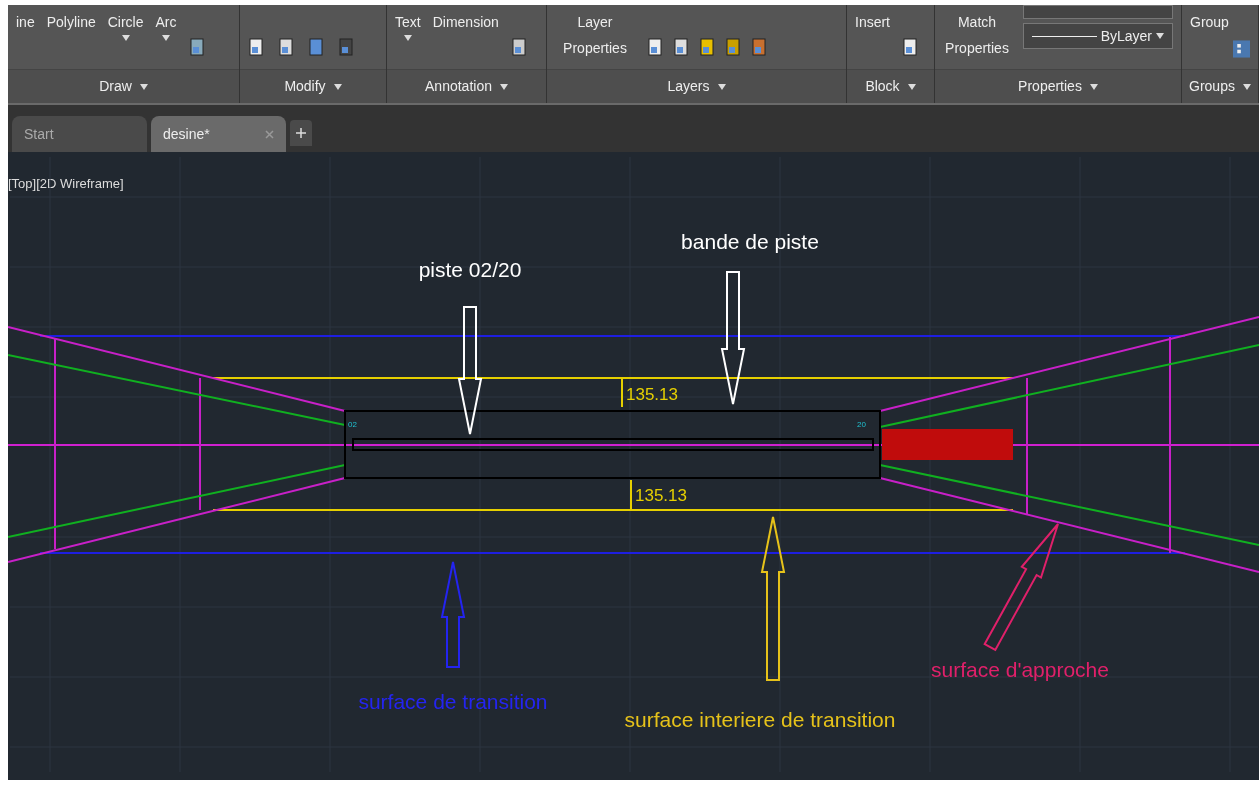 This screenshot has width=1259, height=787. I want to click on panel-title: Properties, so click(1050, 86).